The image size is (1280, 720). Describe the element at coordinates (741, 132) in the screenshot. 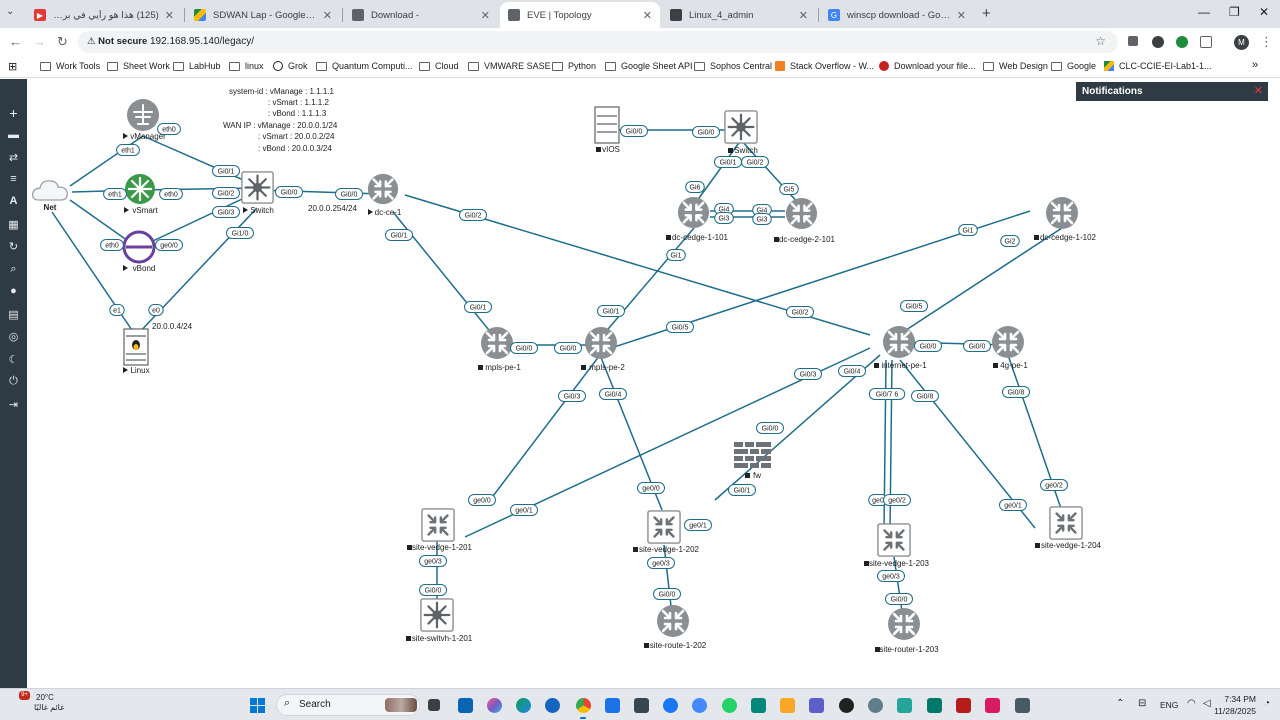

I see `node-switch-top: Switch` at that location.